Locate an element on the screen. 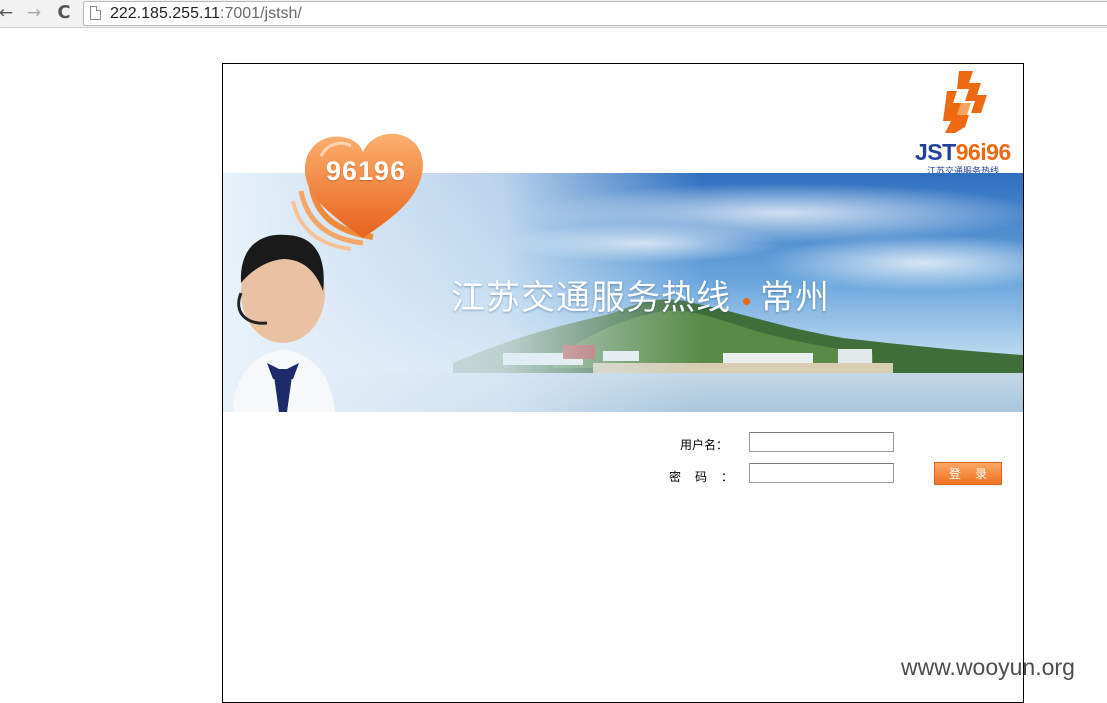 Image resolution: width=1107 pixels, height=703 pixels. jst-logo: JST96i96 江苏交通服务热线 is located at coordinates (965, 122).